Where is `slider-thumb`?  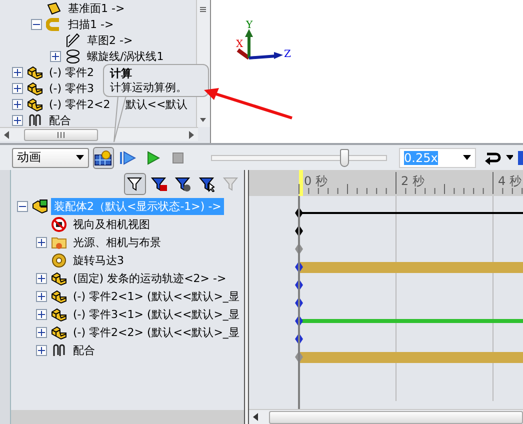 slider-thumb is located at coordinates (344, 157).